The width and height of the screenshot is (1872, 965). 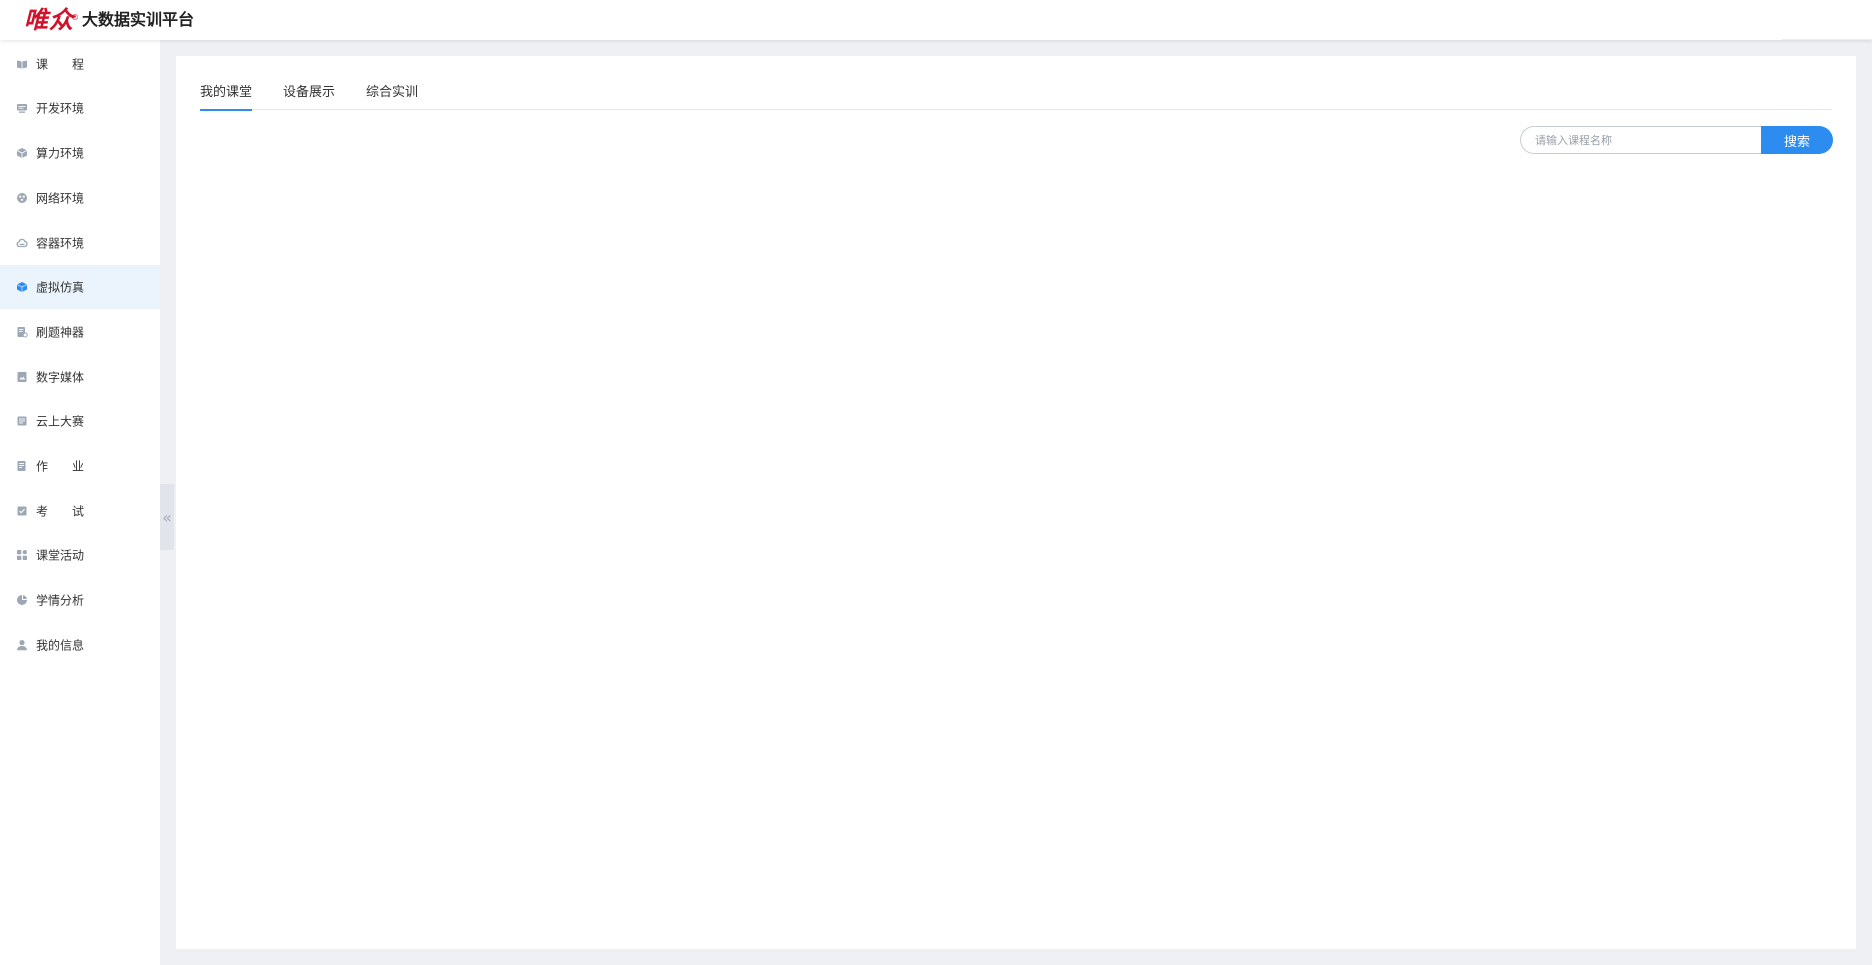 I want to click on sidebar-item-label: 容器环境, so click(x=60, y=243).